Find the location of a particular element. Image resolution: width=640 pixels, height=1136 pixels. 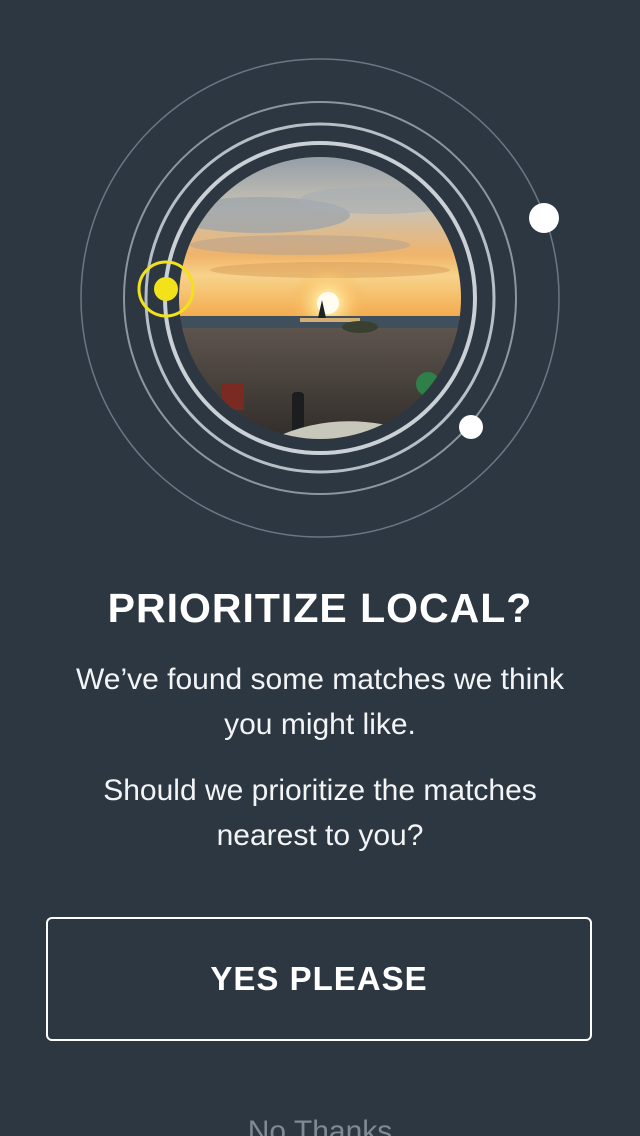

orbit-dot-top-right is located at coordinates (544, 218).